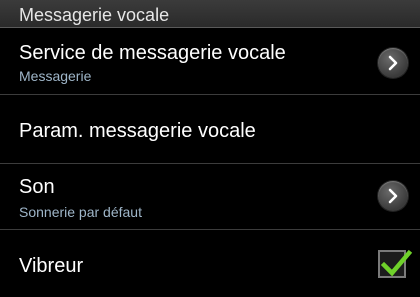  Describe the element at coordinates (152, 53) in the screenshot. I see `setting-title: Service de messagerie vocale` at that location.